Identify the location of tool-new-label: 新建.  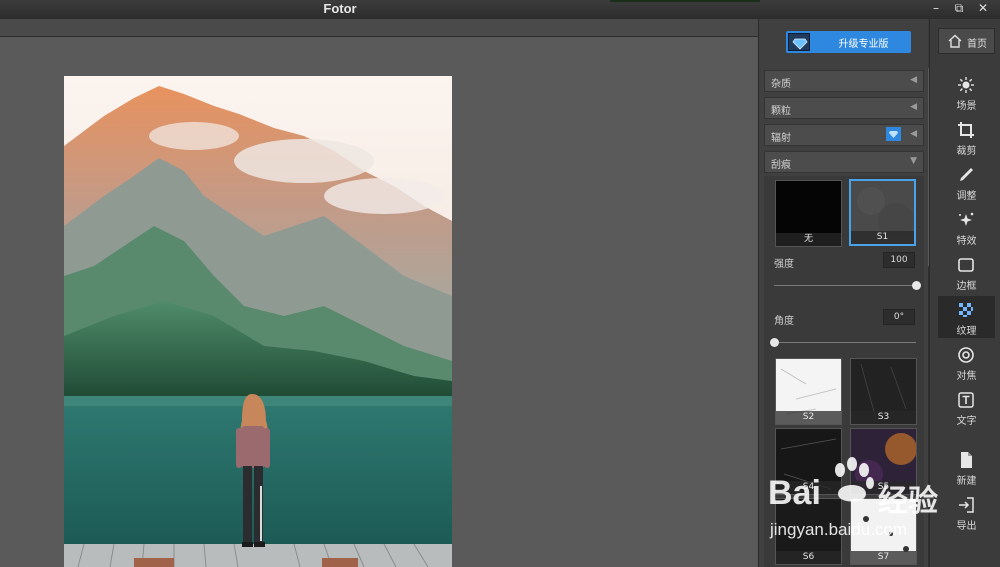
(966, 481).